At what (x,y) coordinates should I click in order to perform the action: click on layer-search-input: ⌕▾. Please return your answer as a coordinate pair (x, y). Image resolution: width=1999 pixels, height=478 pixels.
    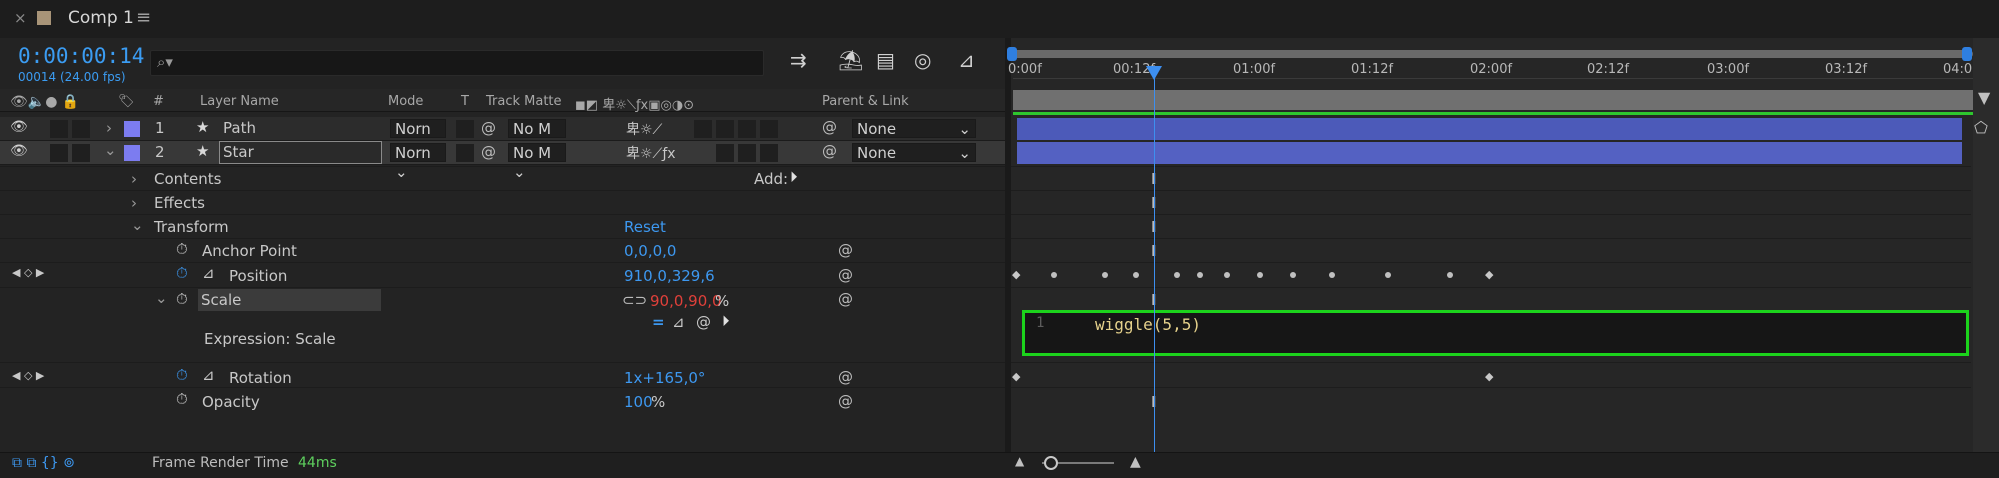
    Looking at the image, I should click on (457, 63).